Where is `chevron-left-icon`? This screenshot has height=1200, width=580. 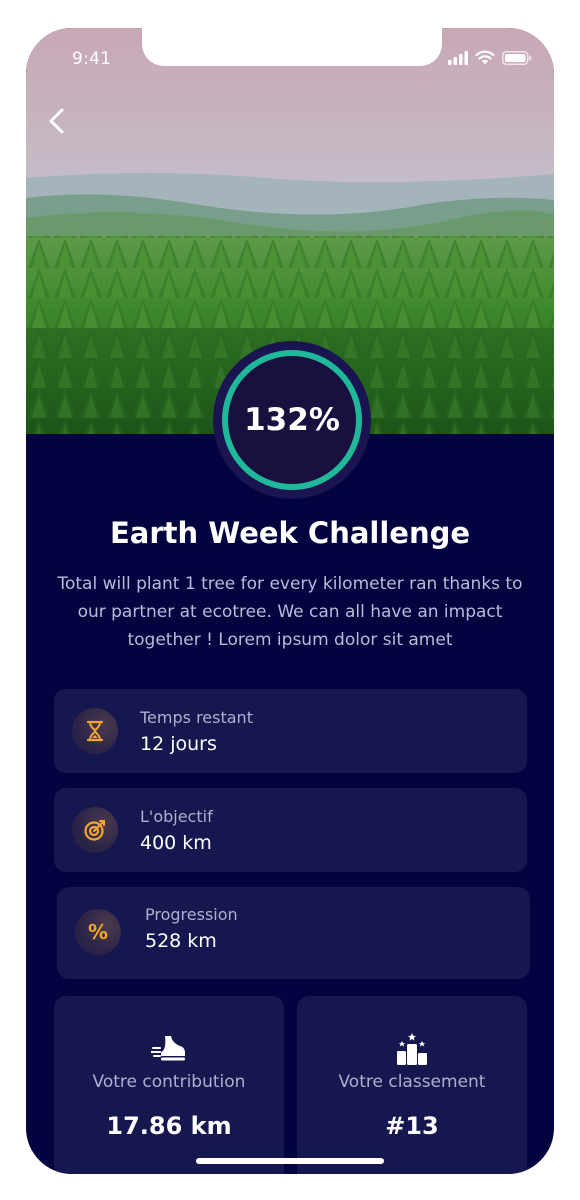 chevron-left-icon is located at coordinates (56, 121).